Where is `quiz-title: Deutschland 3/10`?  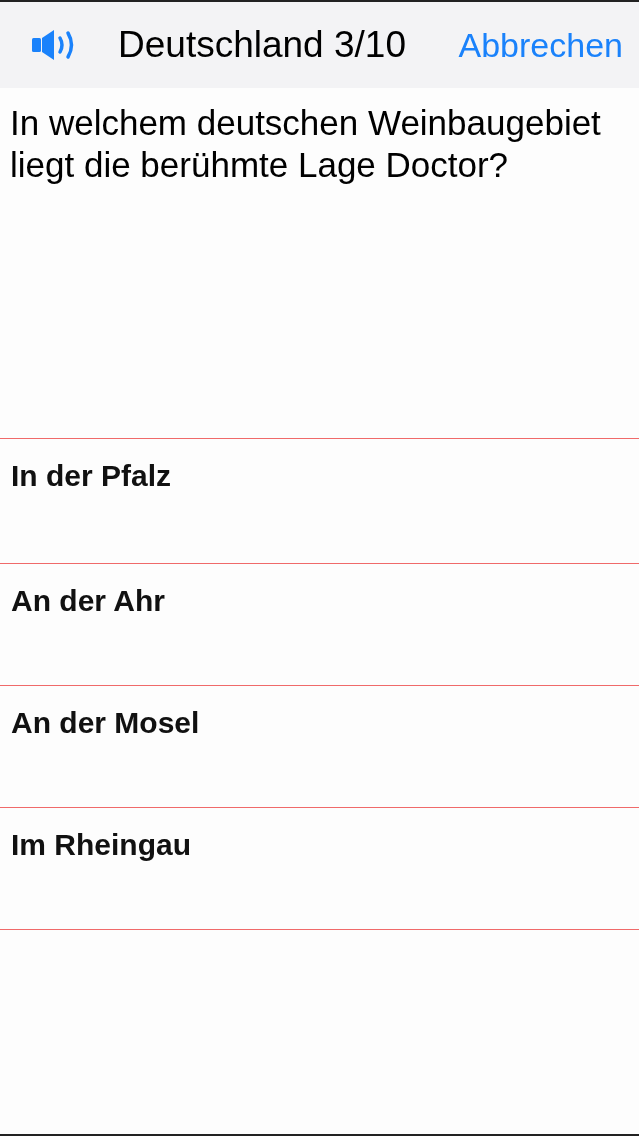
quiz-title: Deutschland 3/10 is located at coordinates (262, 45).